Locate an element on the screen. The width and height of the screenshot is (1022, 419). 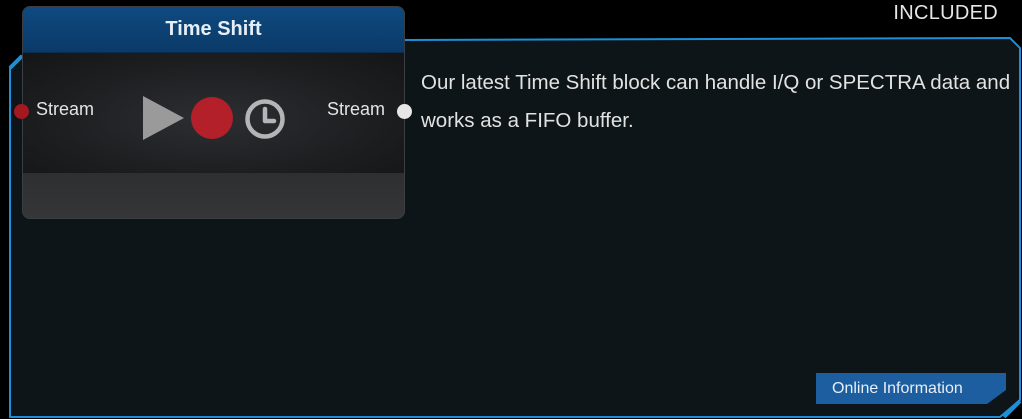
node-title: Time Shift is located at coordinates (213, 30).